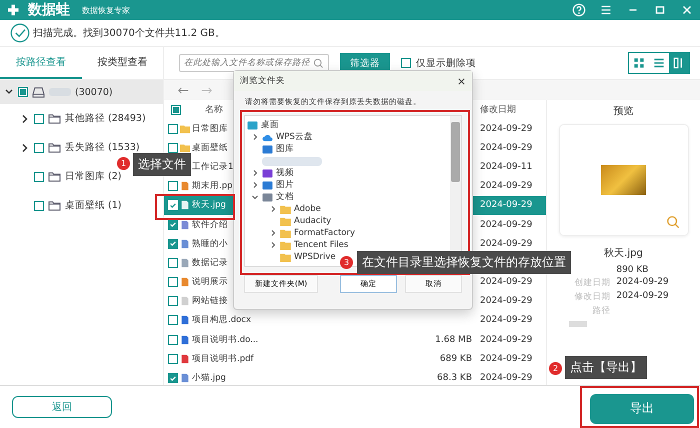 This screenshot has height=428, width=700. I want to click on file-name: 秋天.jpg, so click(209, 205).